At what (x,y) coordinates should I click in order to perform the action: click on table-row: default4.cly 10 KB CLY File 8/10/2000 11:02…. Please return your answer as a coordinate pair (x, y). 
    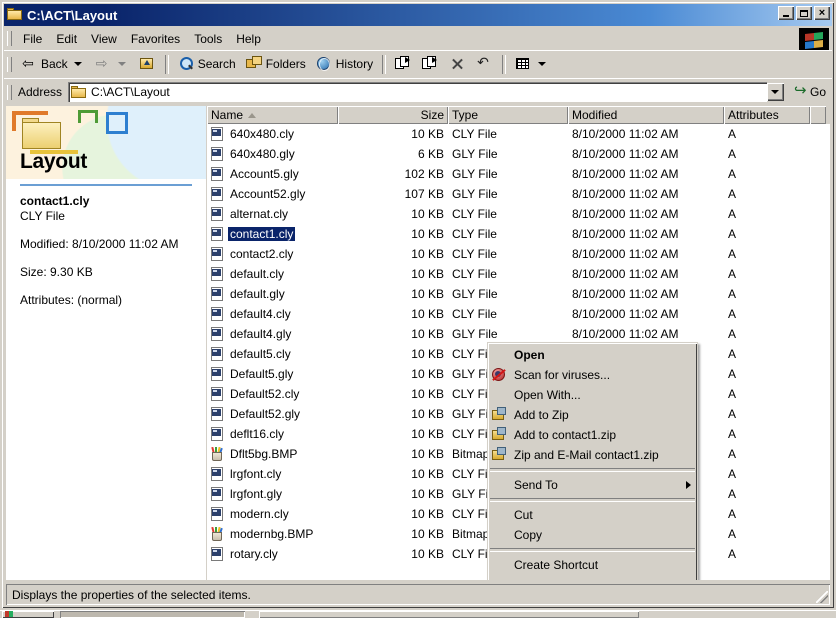
    Looking at the image, I should click on (518, 314).